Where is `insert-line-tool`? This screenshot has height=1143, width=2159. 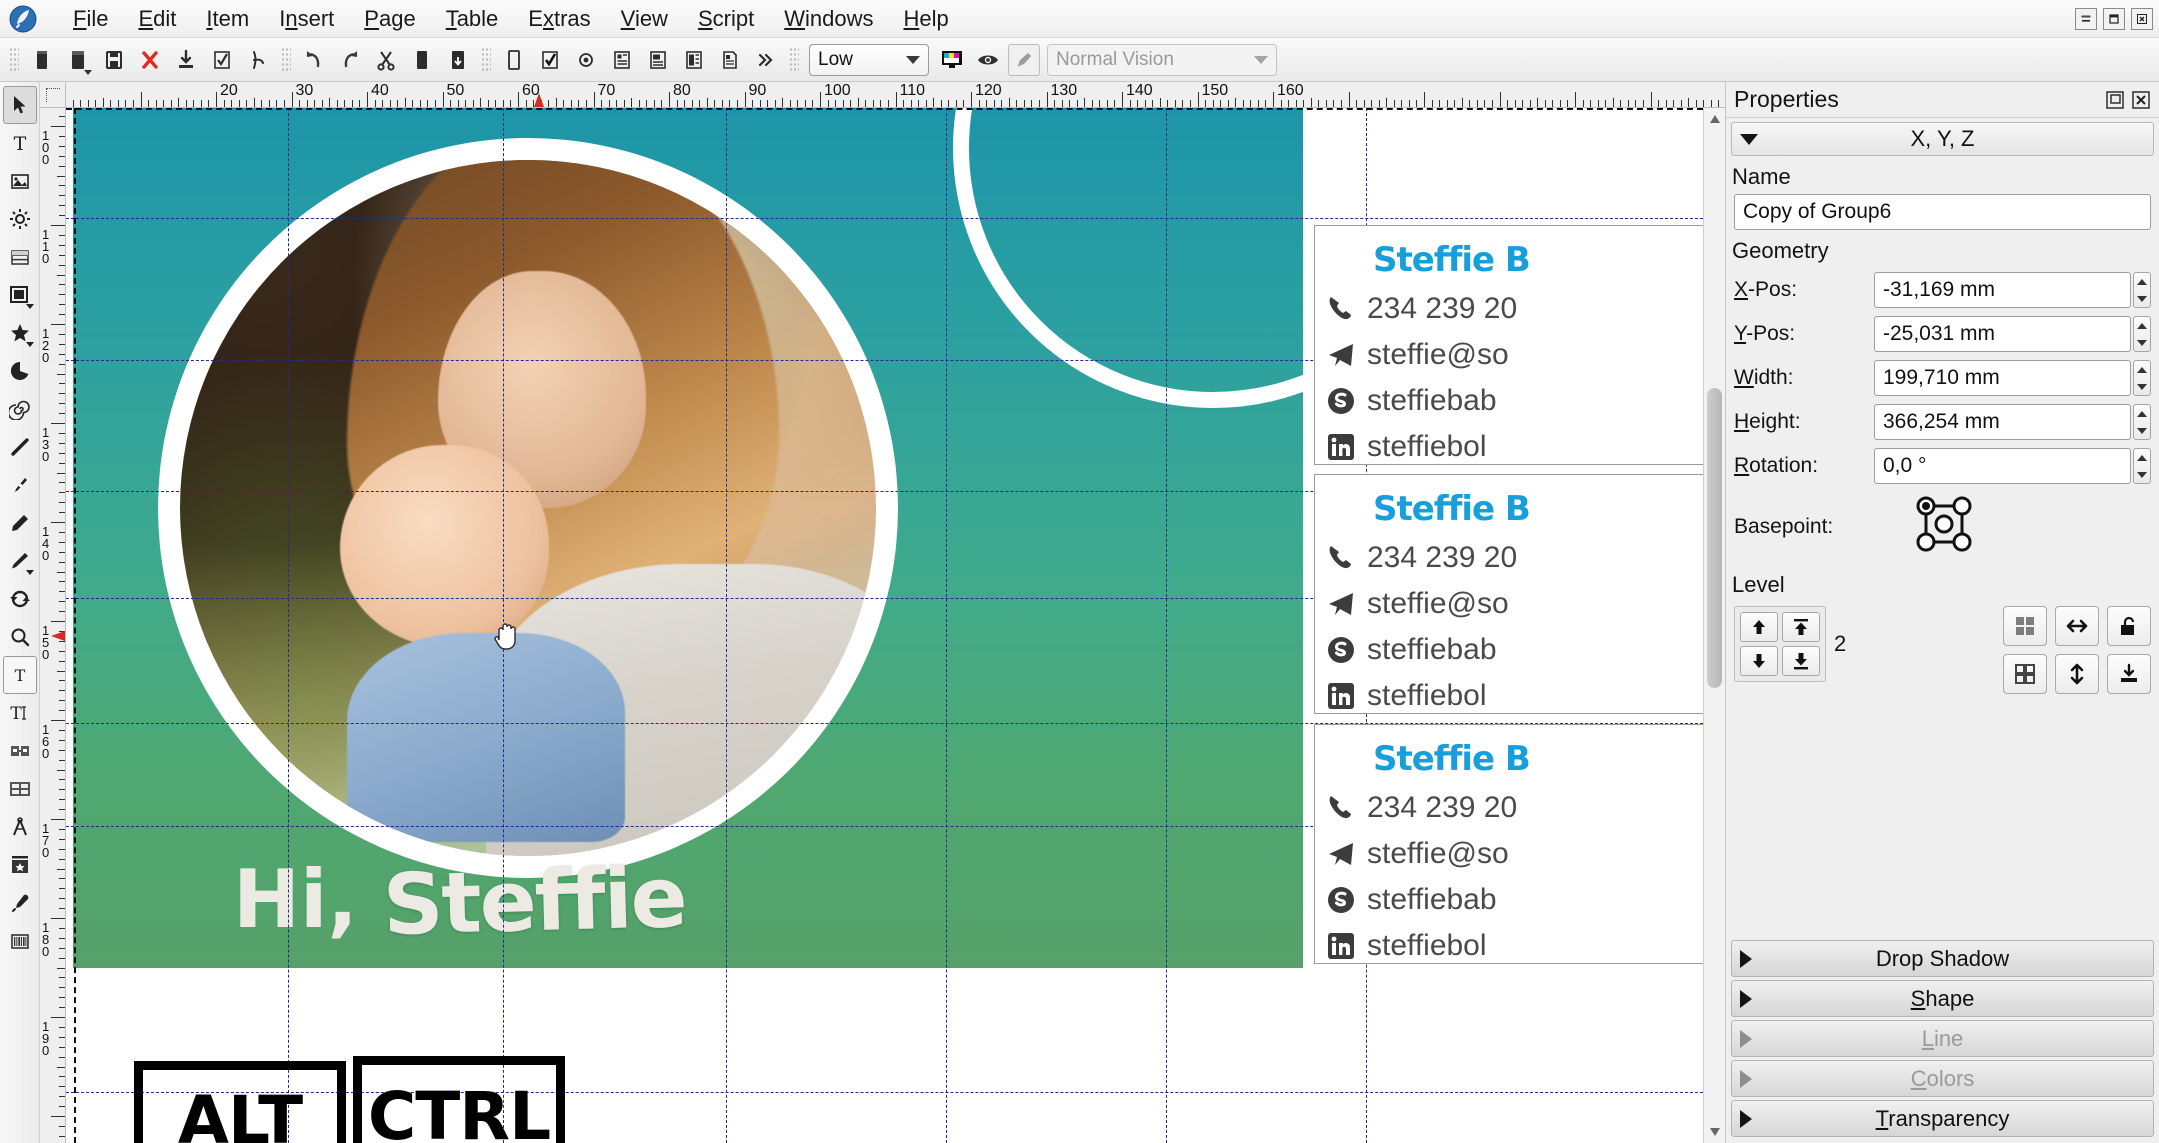 insert-line-tool is located at coordinates (20, 447).